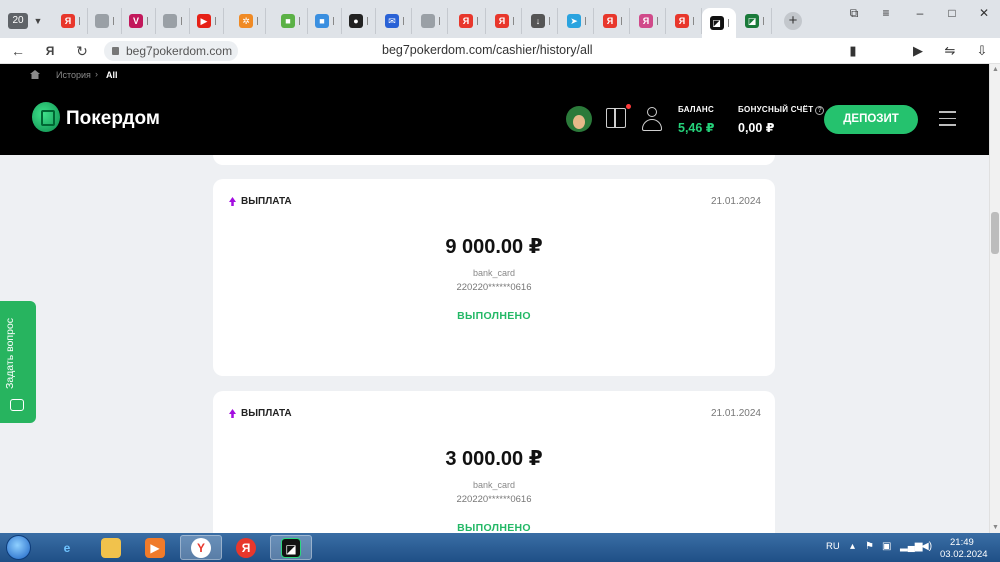 This screenshot has width=1000, height=562. Describe the element at coordinates (359, 21) in the screenshot. I see `browser-tab: ●` at that location.